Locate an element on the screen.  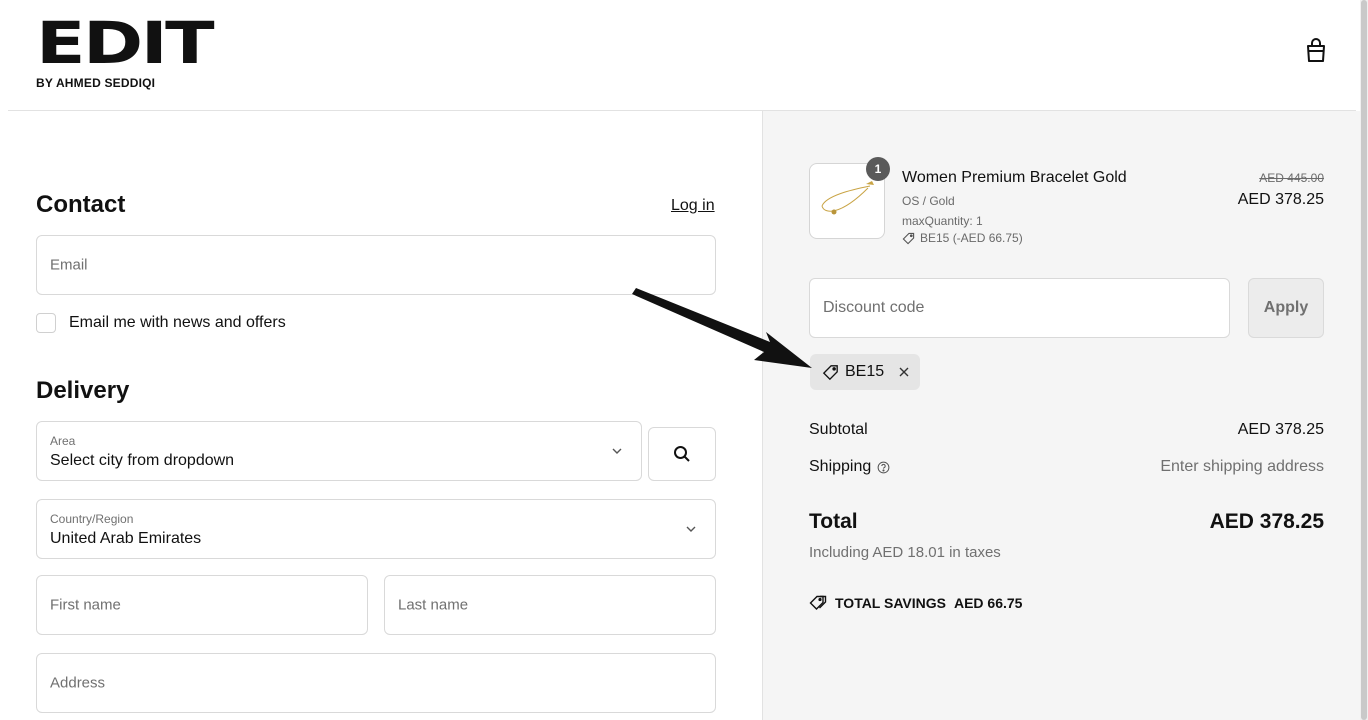
cart-button is located at coordinates (1316, 50).